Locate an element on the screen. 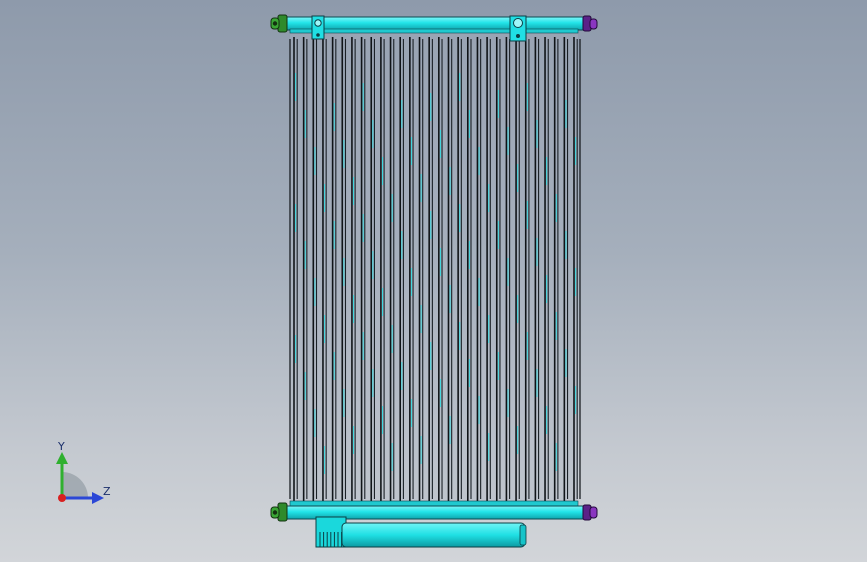 The image size is (867, 562). top-left-fitting is located at coordinates (279, 23).